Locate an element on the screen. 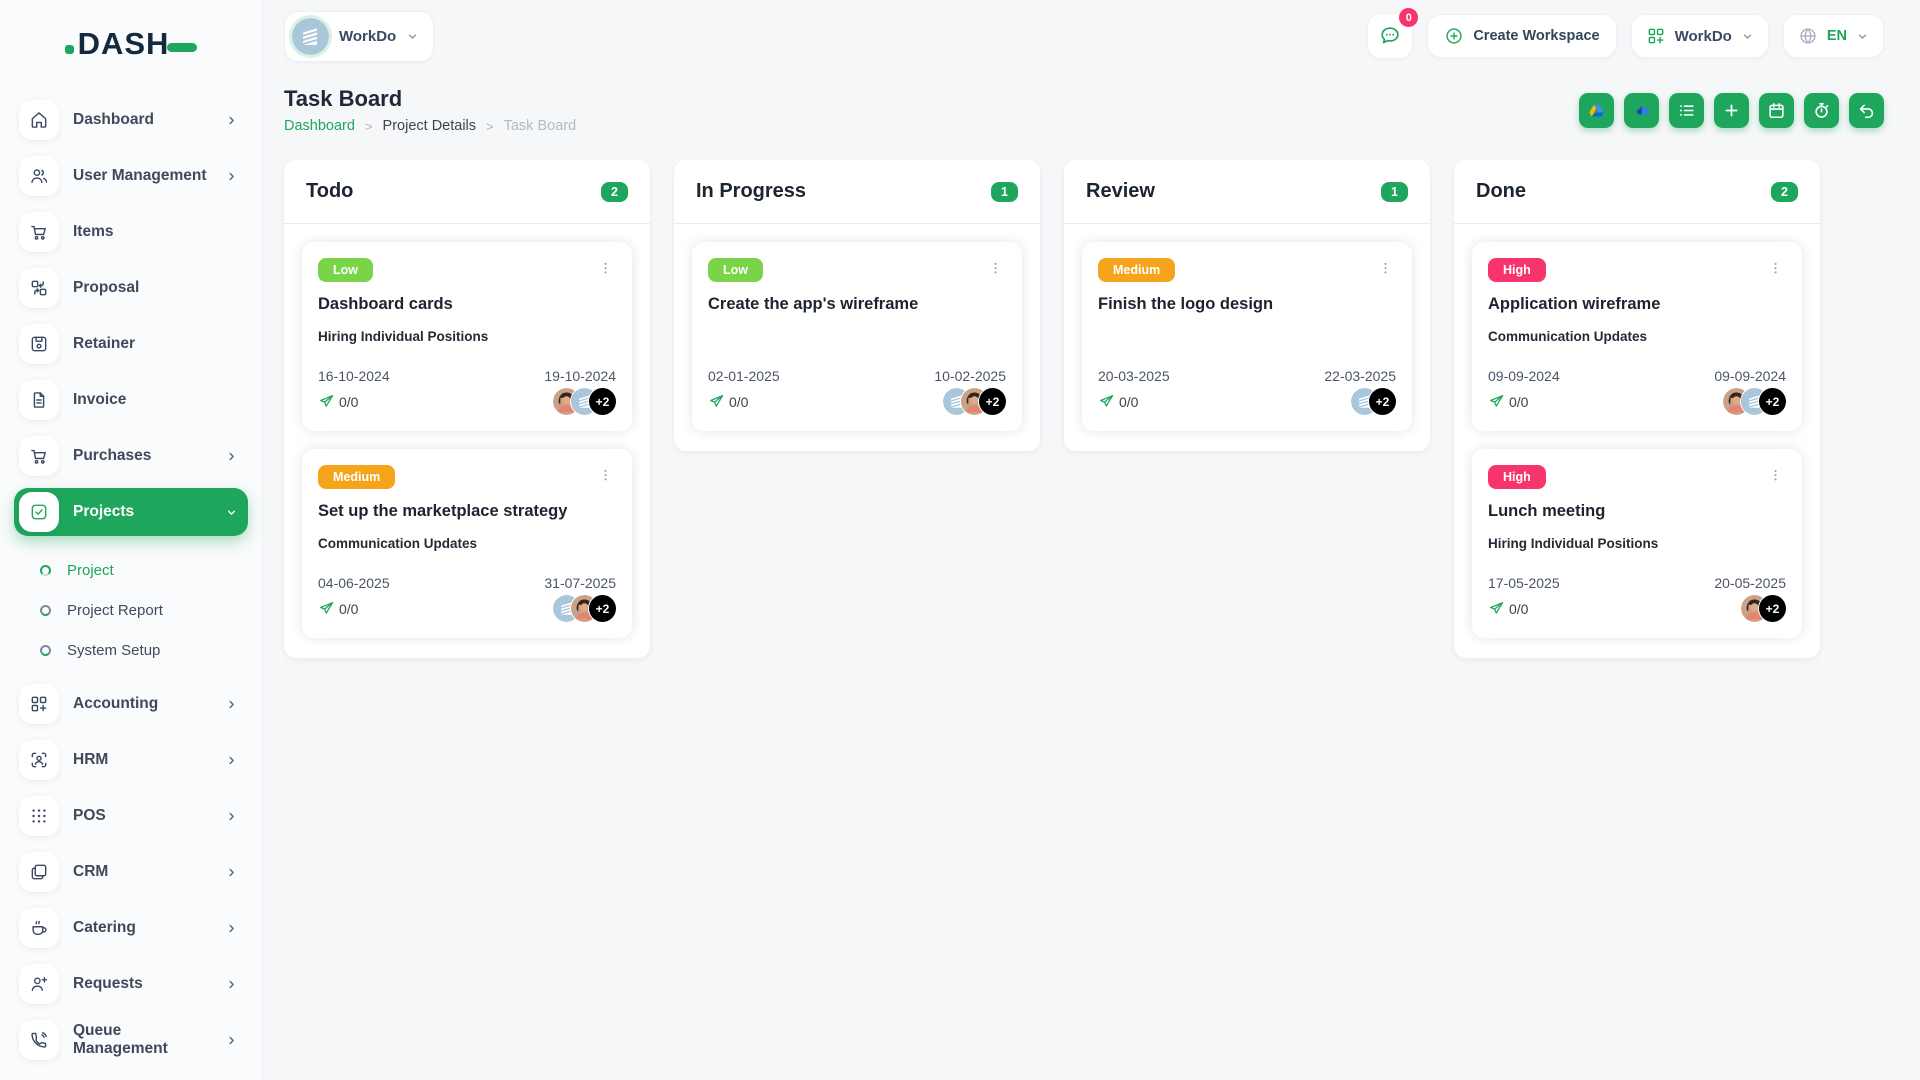 The image size is (1920, 1080). calendar-button is located at coordinates (1776, 110).